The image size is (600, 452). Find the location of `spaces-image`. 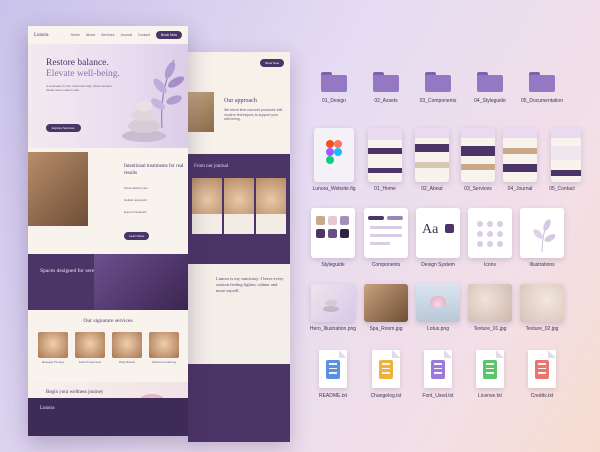

spaces-image is located at coordinates (141, 282).